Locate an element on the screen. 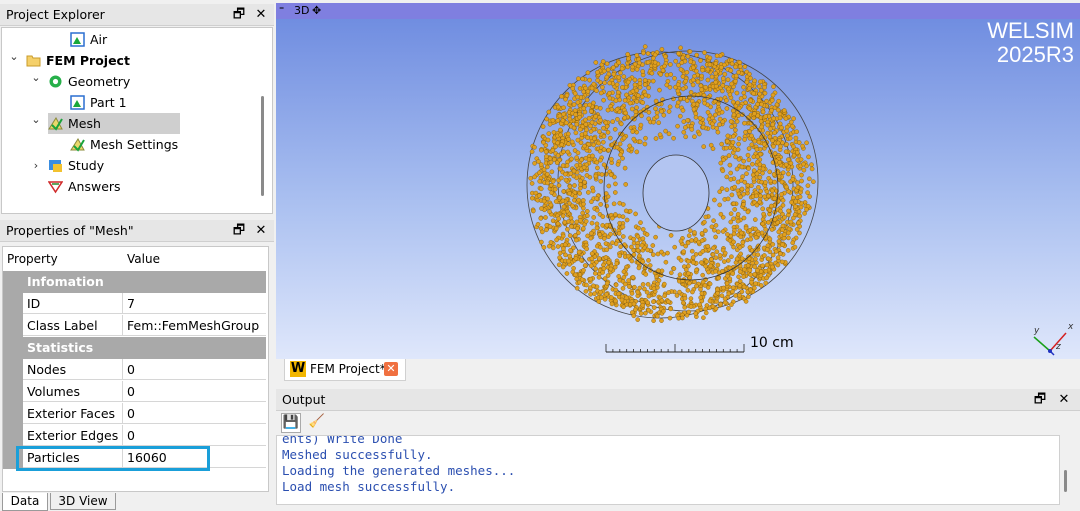  property-row: Class Label Fem::FemMeshGroup is located at coordinates (134, 326).